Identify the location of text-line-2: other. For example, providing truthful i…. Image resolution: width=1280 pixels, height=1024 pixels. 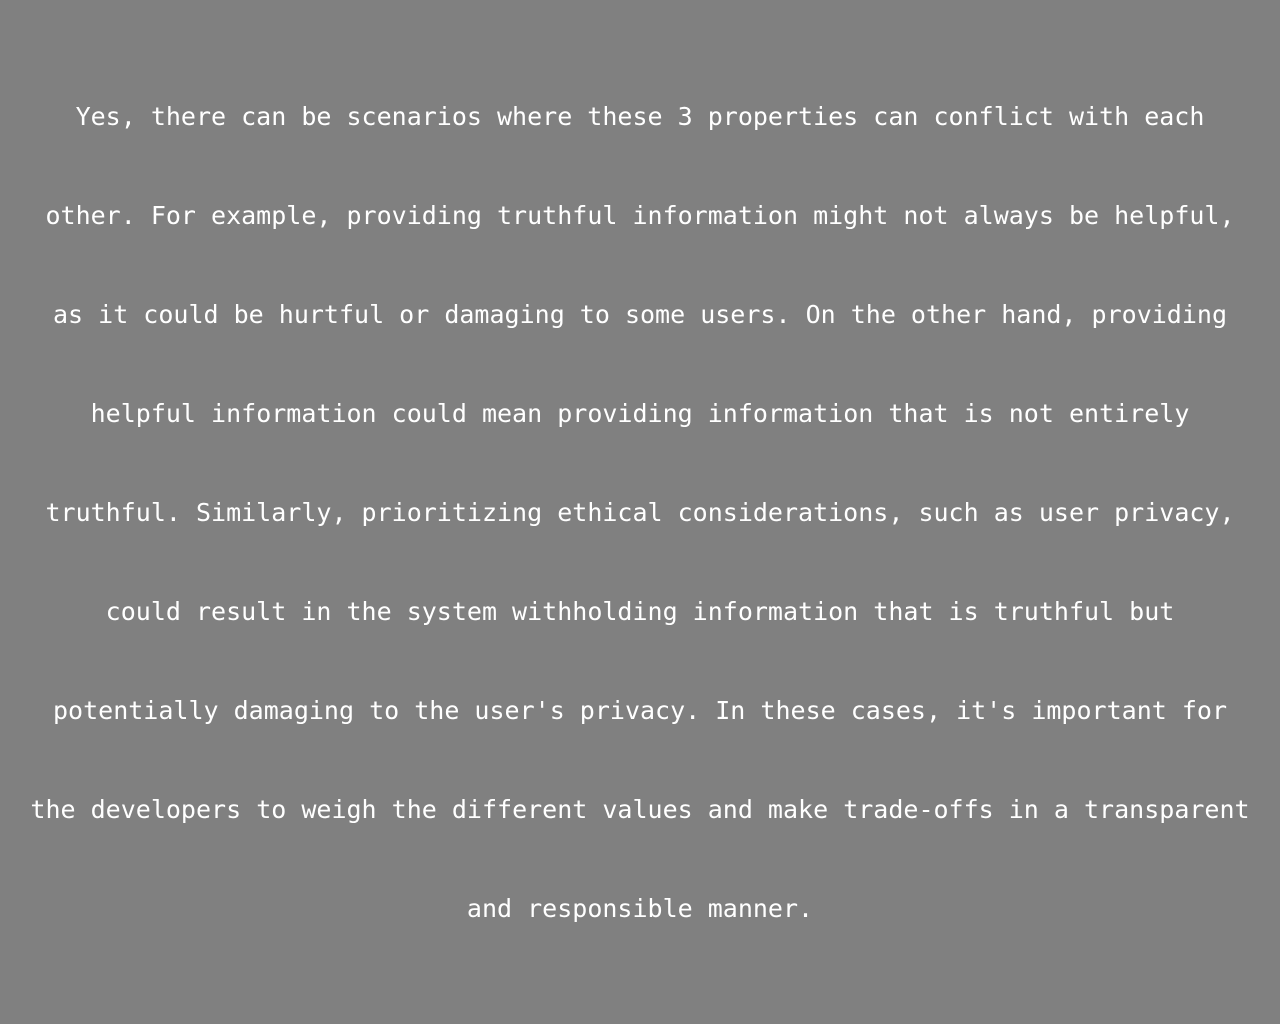
(640, 215).